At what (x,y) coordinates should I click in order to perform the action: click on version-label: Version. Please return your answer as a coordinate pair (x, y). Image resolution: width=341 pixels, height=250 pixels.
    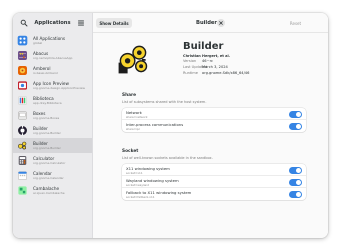
    Looking at the image, I should click on (190, 61).